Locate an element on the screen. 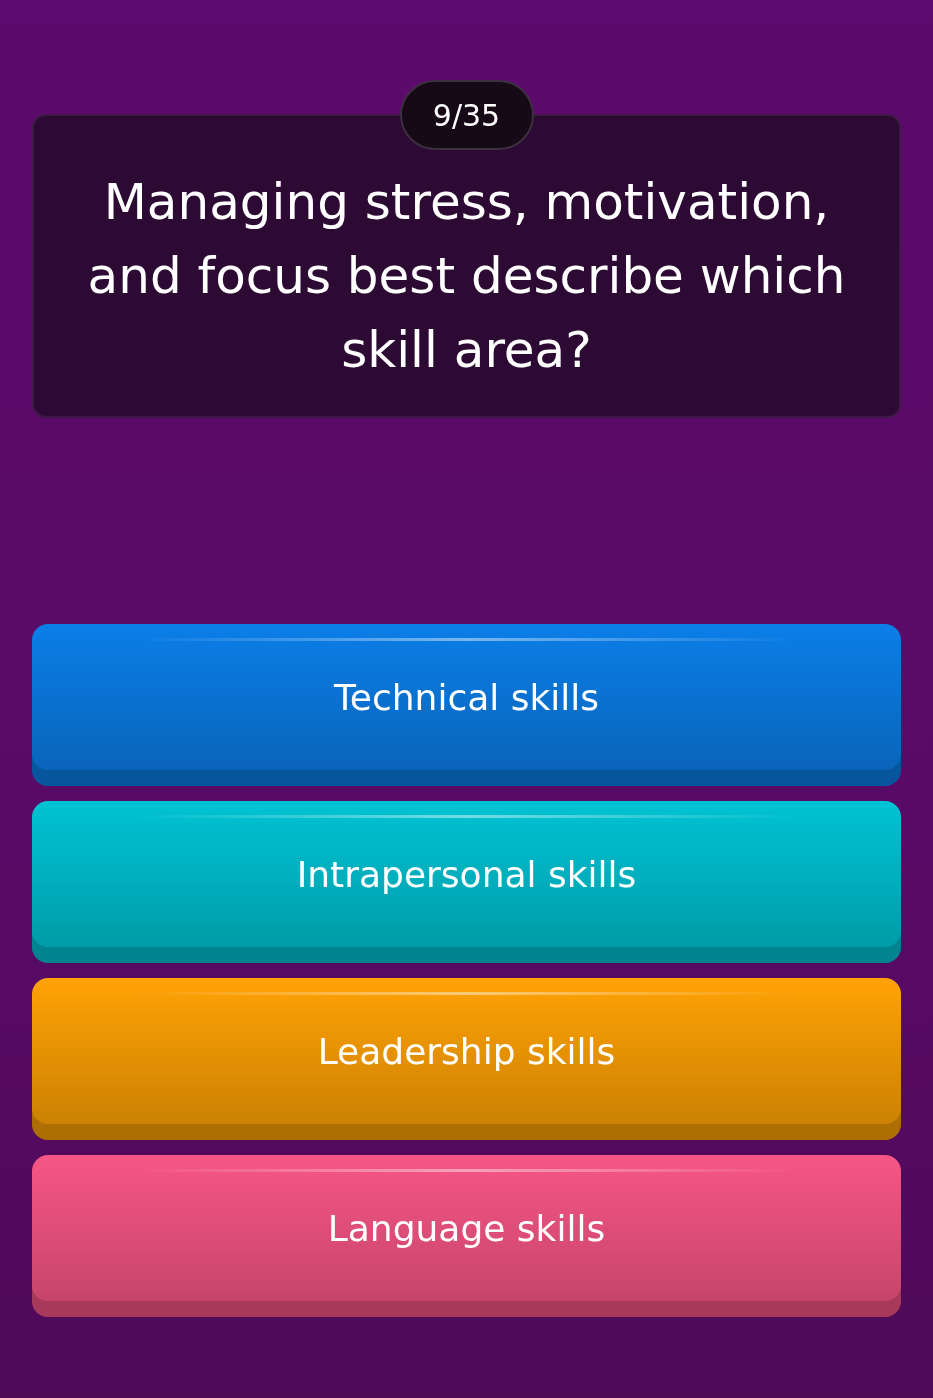  answer-button: Language skills is located at coordinates (466, 1236).